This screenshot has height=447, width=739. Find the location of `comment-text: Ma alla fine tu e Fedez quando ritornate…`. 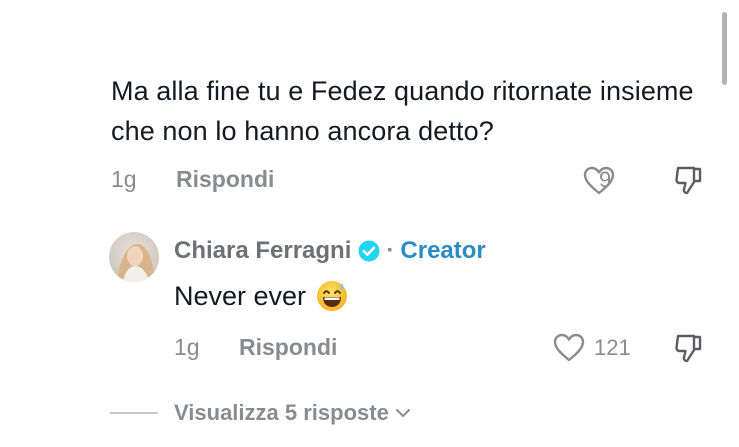

comment-text: Ma alla fine tu e Fedez quando ritornate… is located at coordinates (402, 111).